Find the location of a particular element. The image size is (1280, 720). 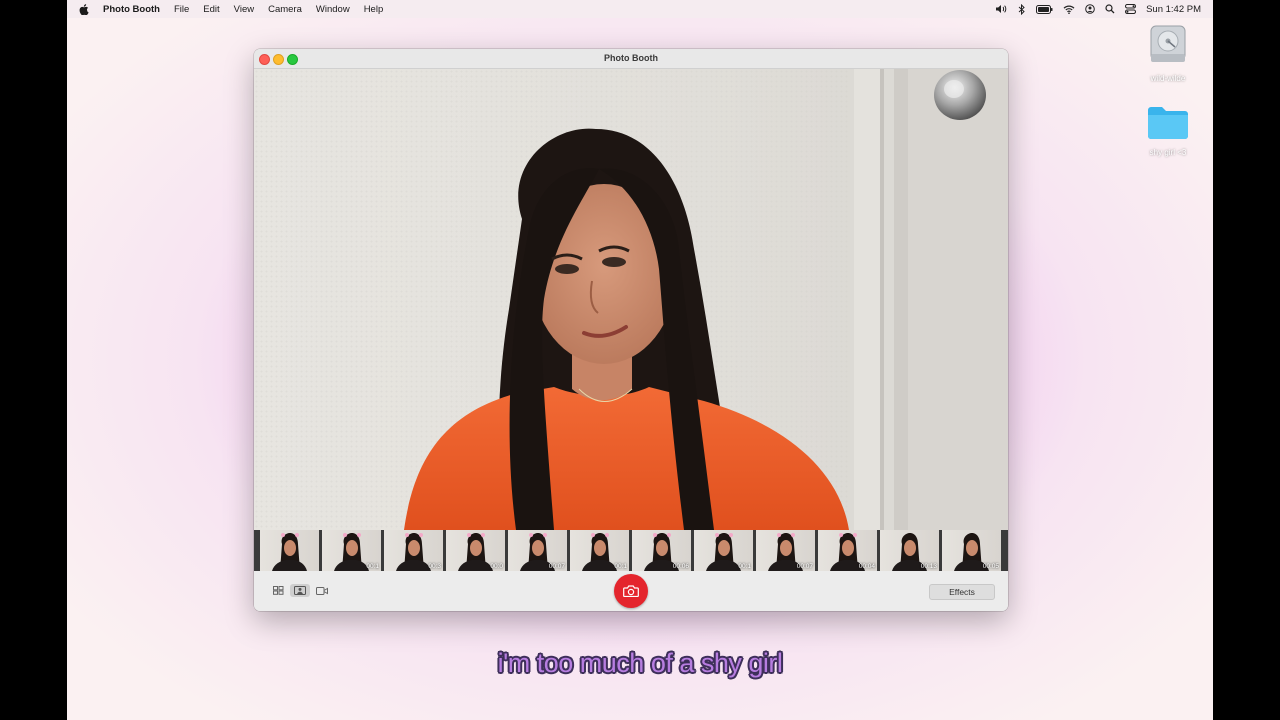

thumbnail-duration: 00:3 is located at coordinates (434, 566).